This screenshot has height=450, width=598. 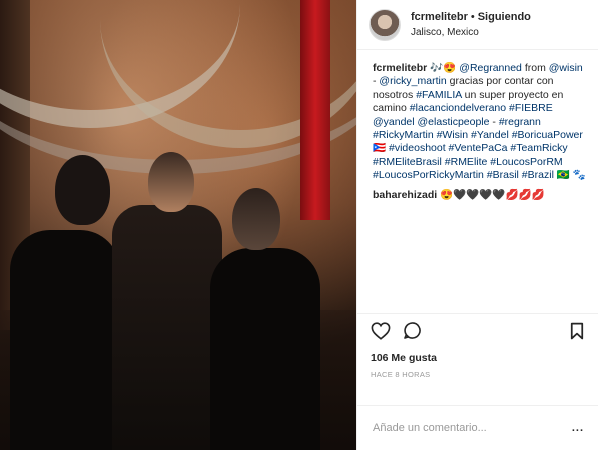 What do you see at coordinates (431, 122) in the screenshot?
I see `mention-link: @yandel @elasticpeople` at bounding box center [431, 122].